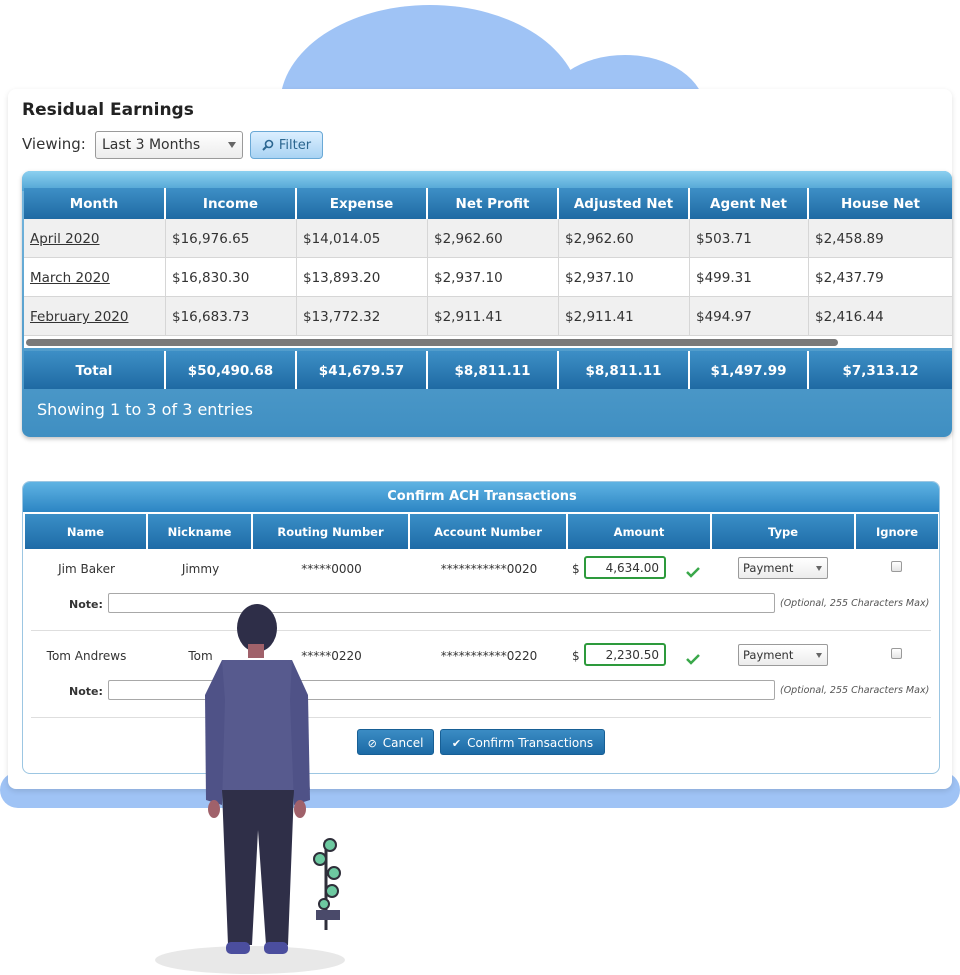 The width and height of the screenshot is (960, 975). What do you see at coordinates (640, 531) in the screenshot?
I see `col-header-amount: Amount` at bounding box center [640, 531].